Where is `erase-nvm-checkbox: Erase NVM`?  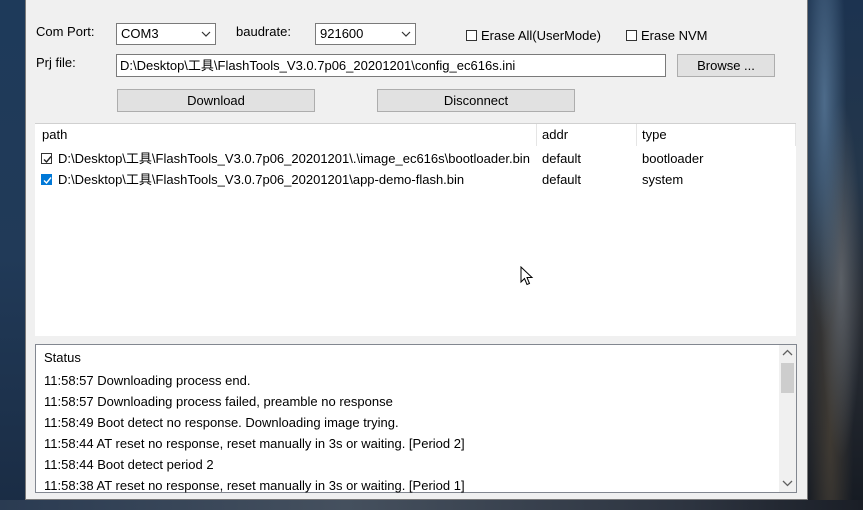 erase-nvm-checkbox: Erase NVM is located at coordinates (666, 35).